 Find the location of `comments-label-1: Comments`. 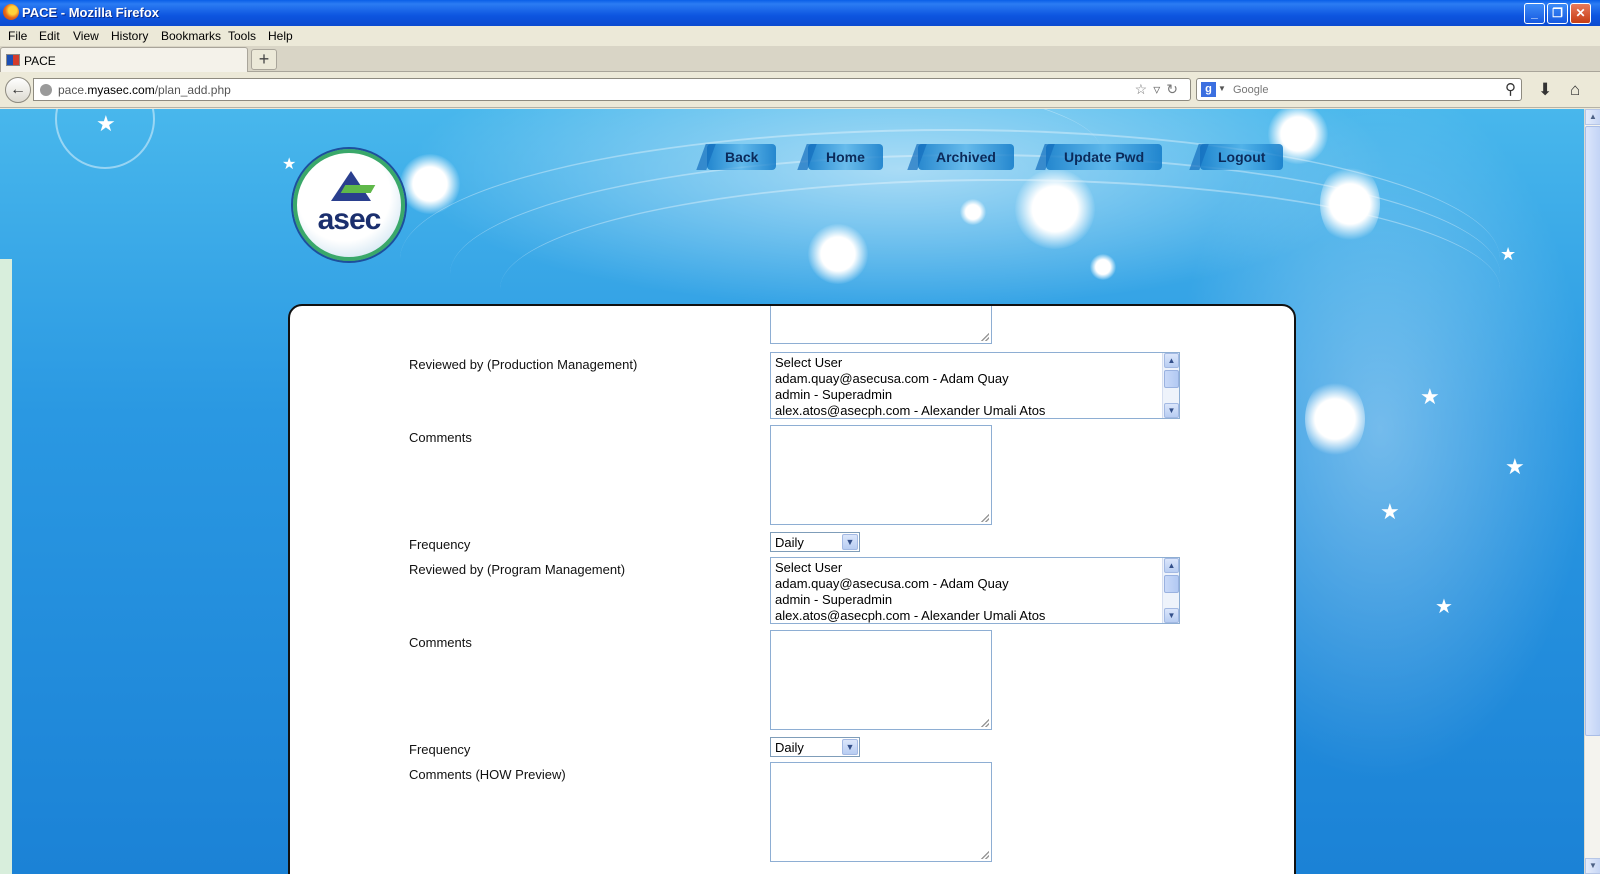

comments-label-1: Comments is located at coordinates (440, 437).